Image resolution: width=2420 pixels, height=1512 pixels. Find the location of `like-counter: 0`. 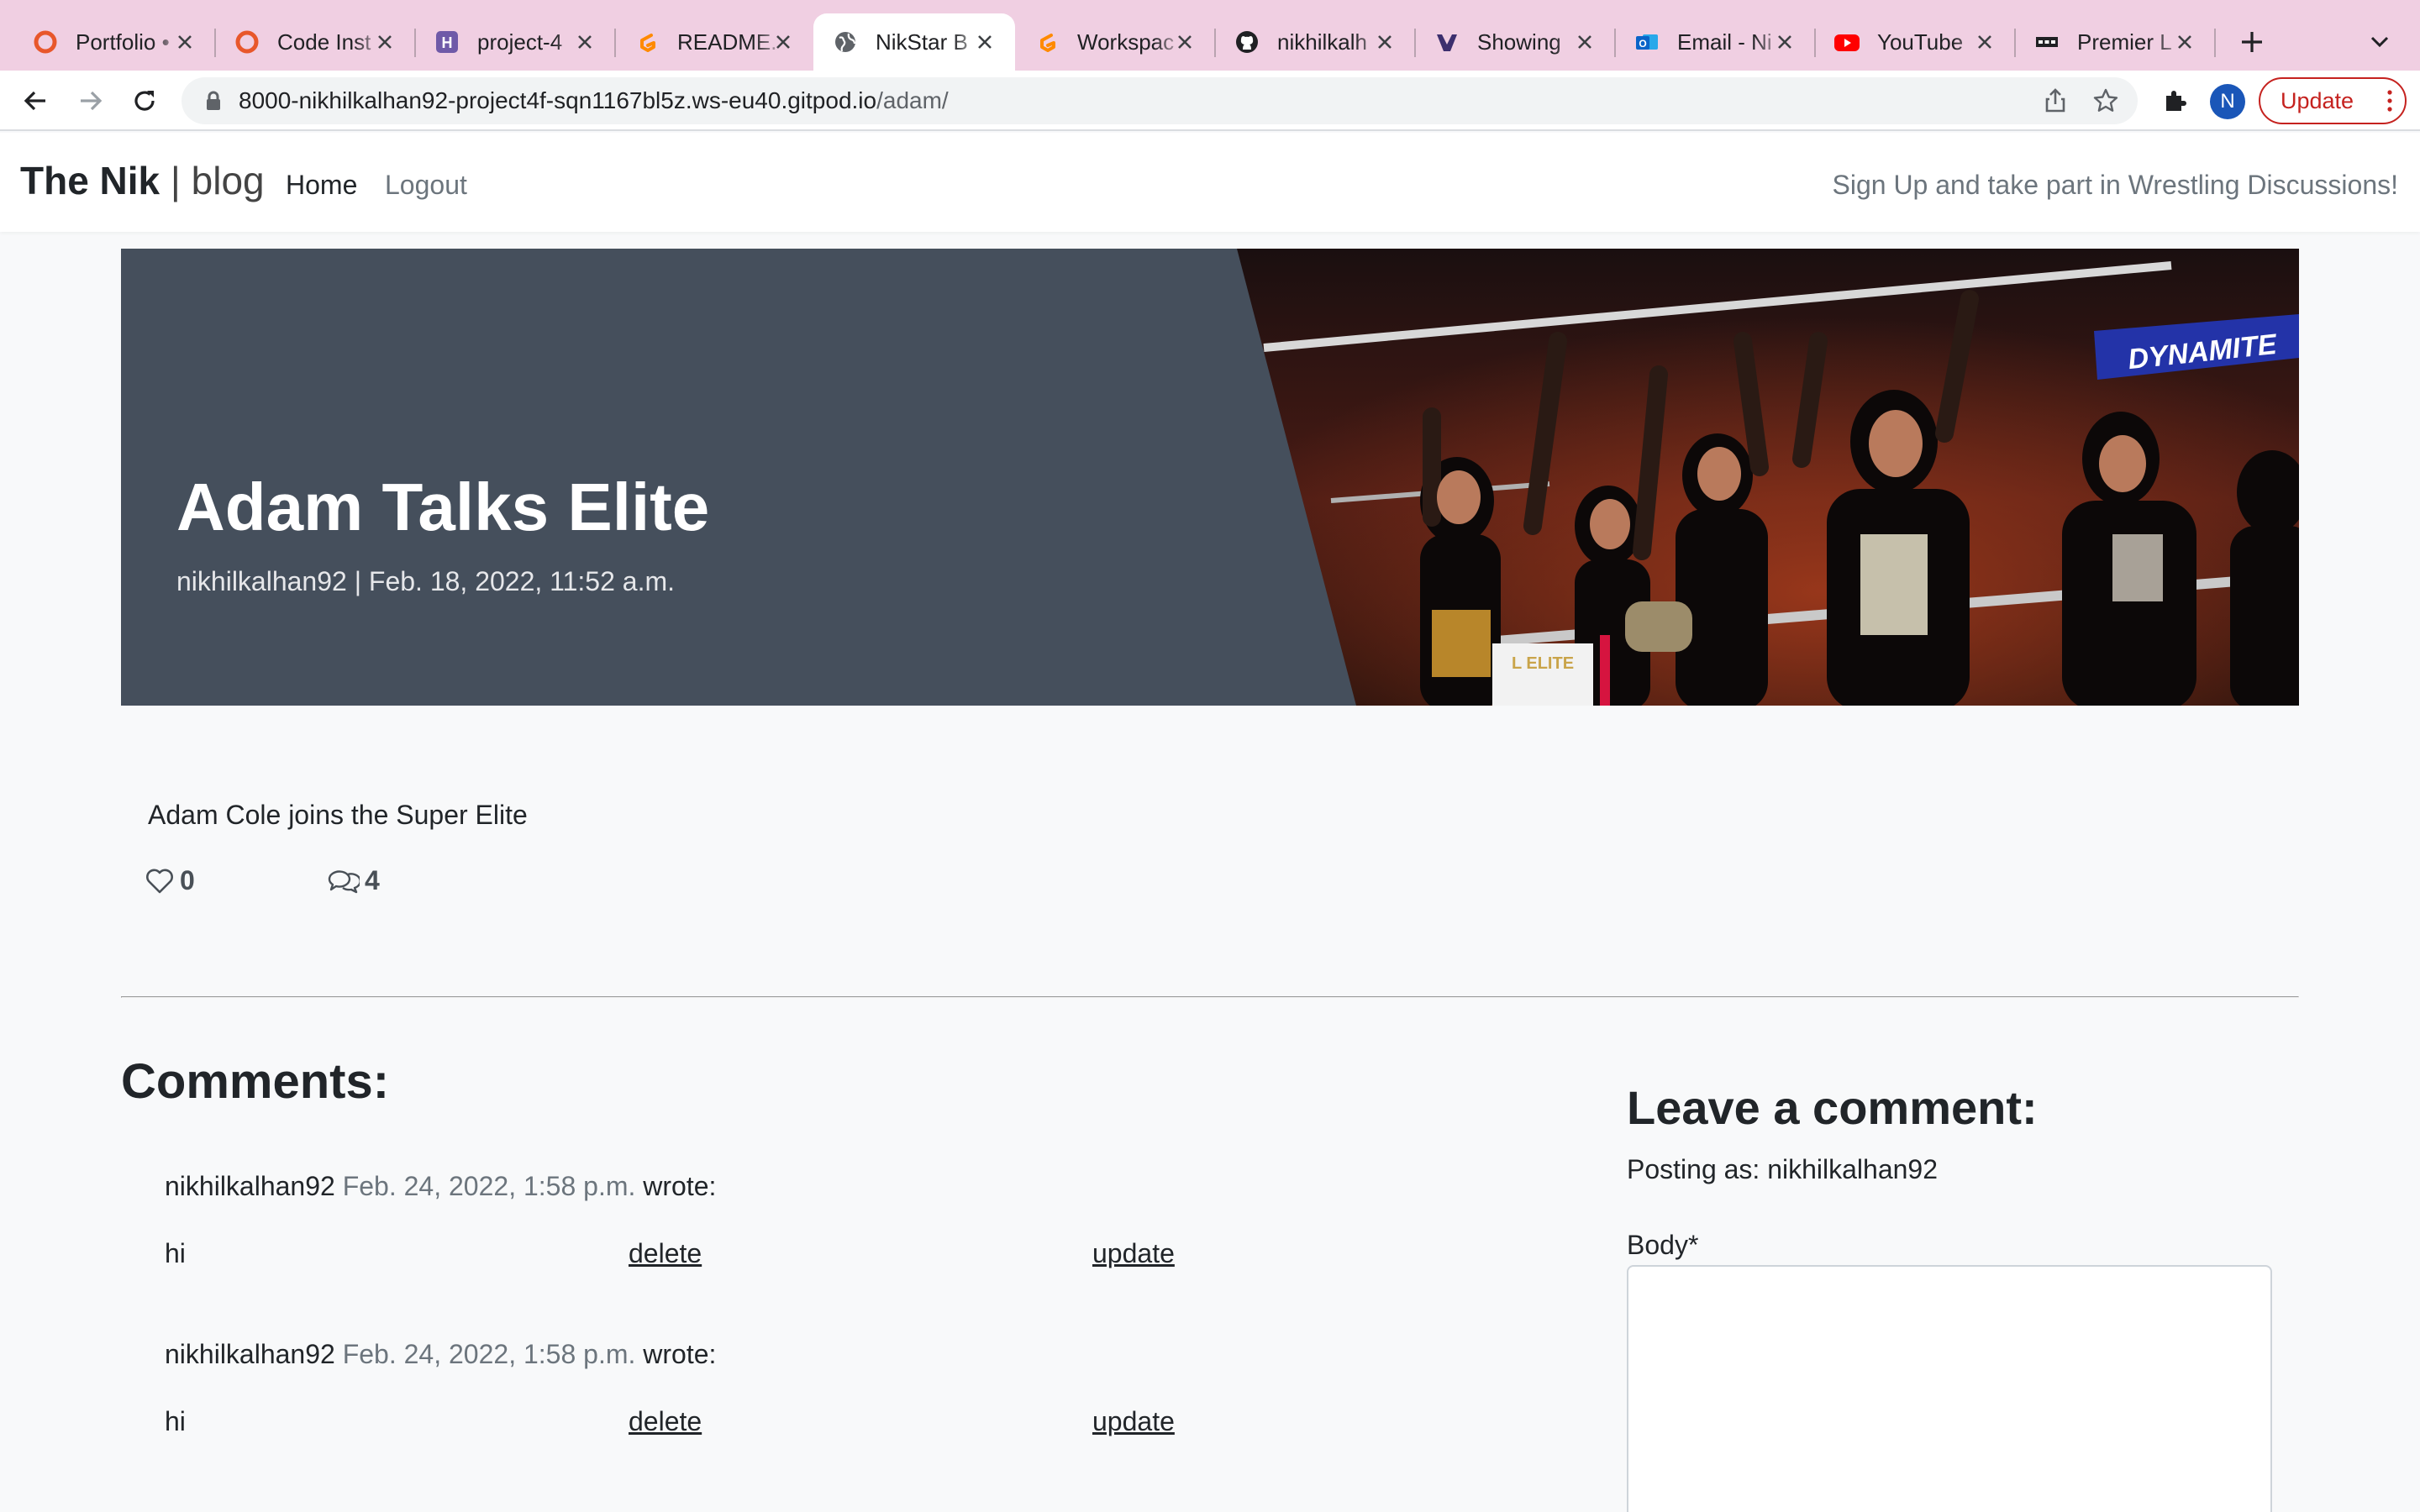

like-counter: 0 is located at coordinates (170, 880).